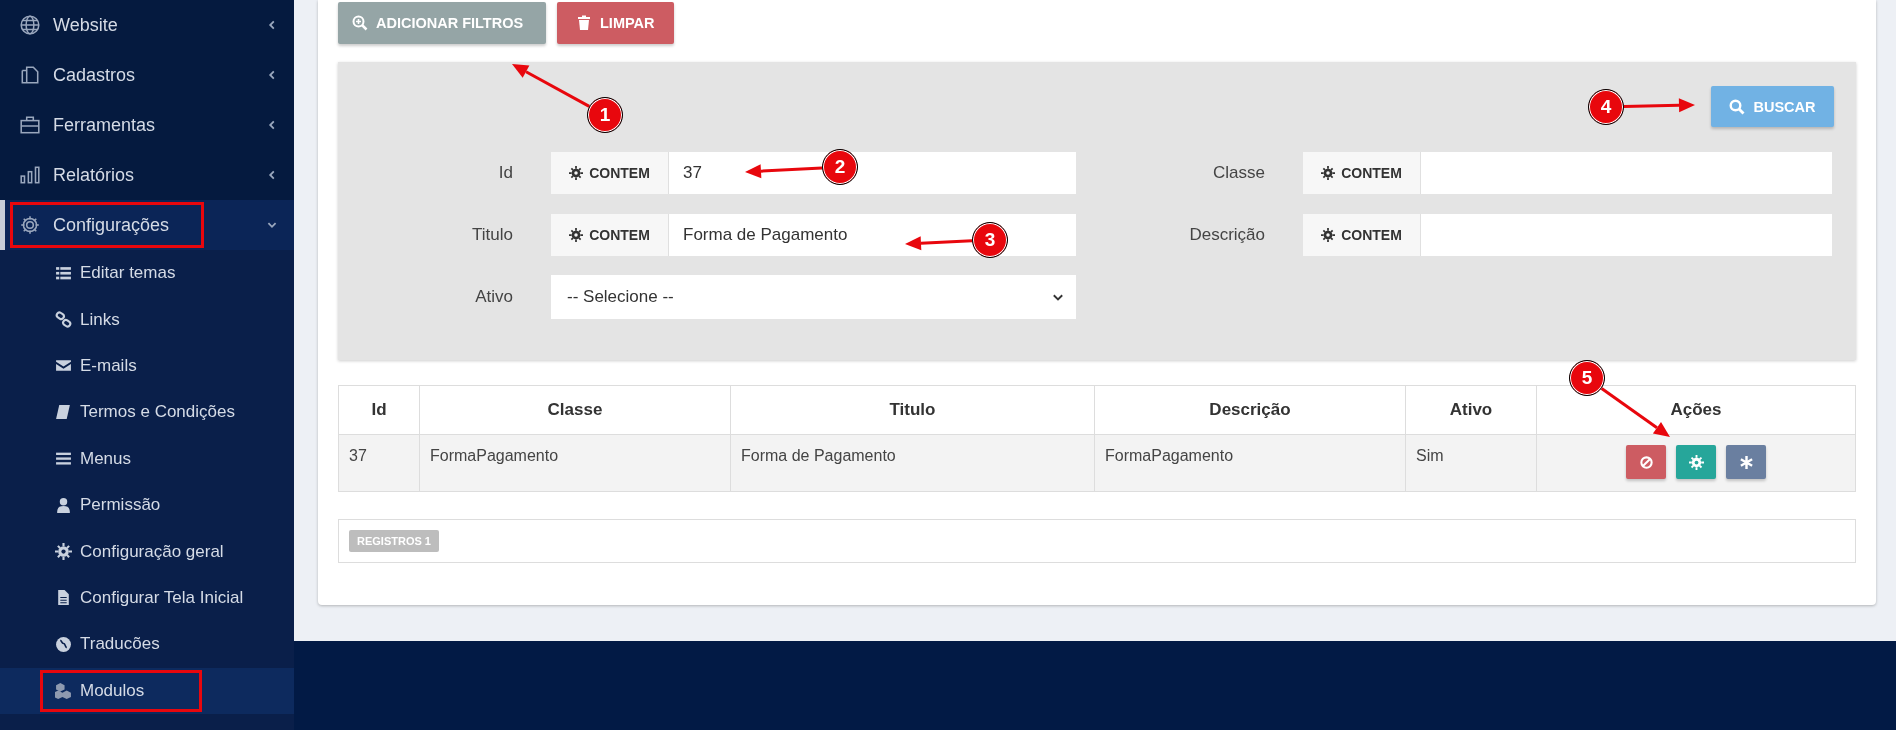 Image resolution: width=1896 pixels, height=730 pixels. I want to click on clear-button: LIMPAR, so click(615, 23).